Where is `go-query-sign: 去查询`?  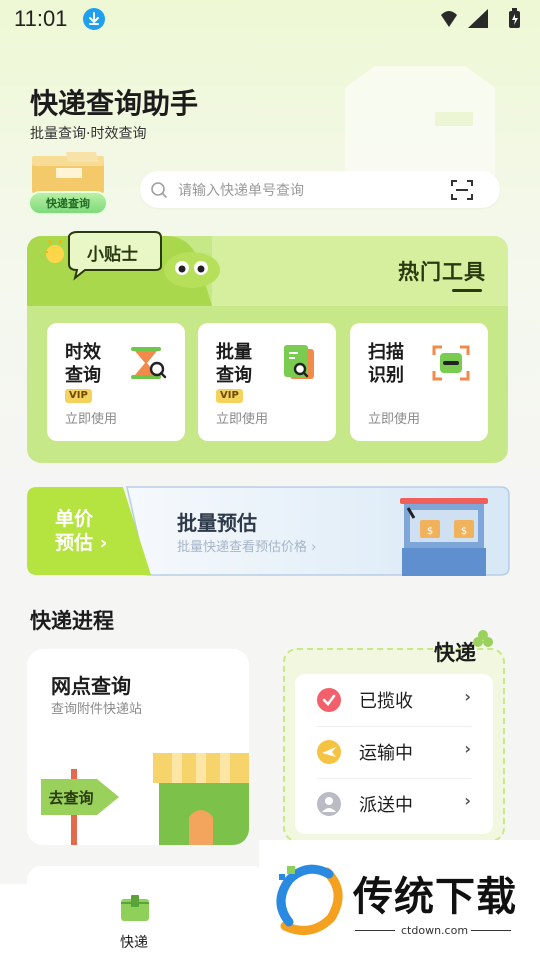 go-query-sign: 去查询 is located at coordinates (70, 798).